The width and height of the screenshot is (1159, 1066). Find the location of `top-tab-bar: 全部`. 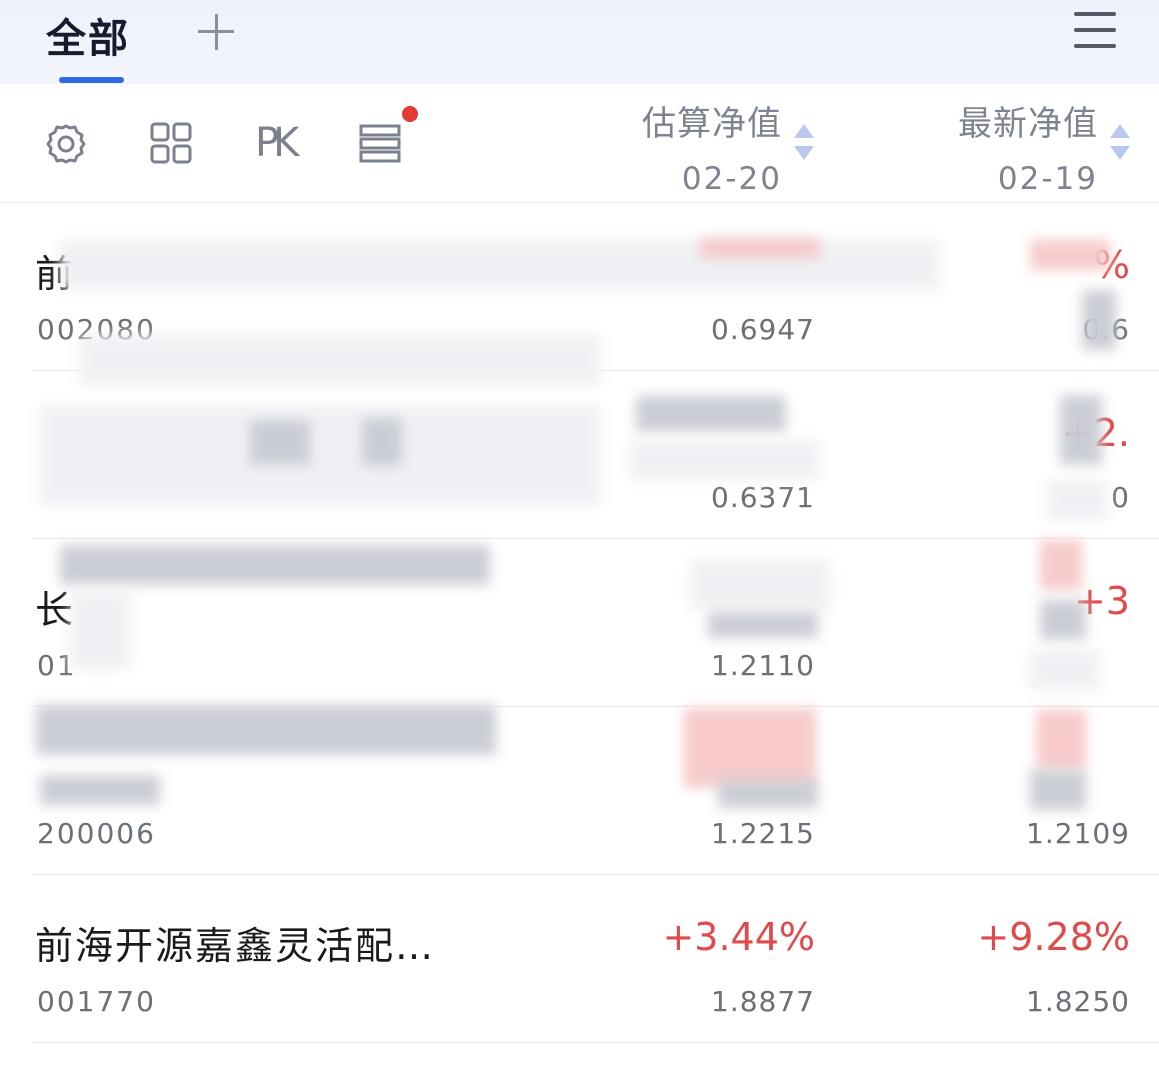

top-tab-bar: 全部 is located at coordinates (579, 42).